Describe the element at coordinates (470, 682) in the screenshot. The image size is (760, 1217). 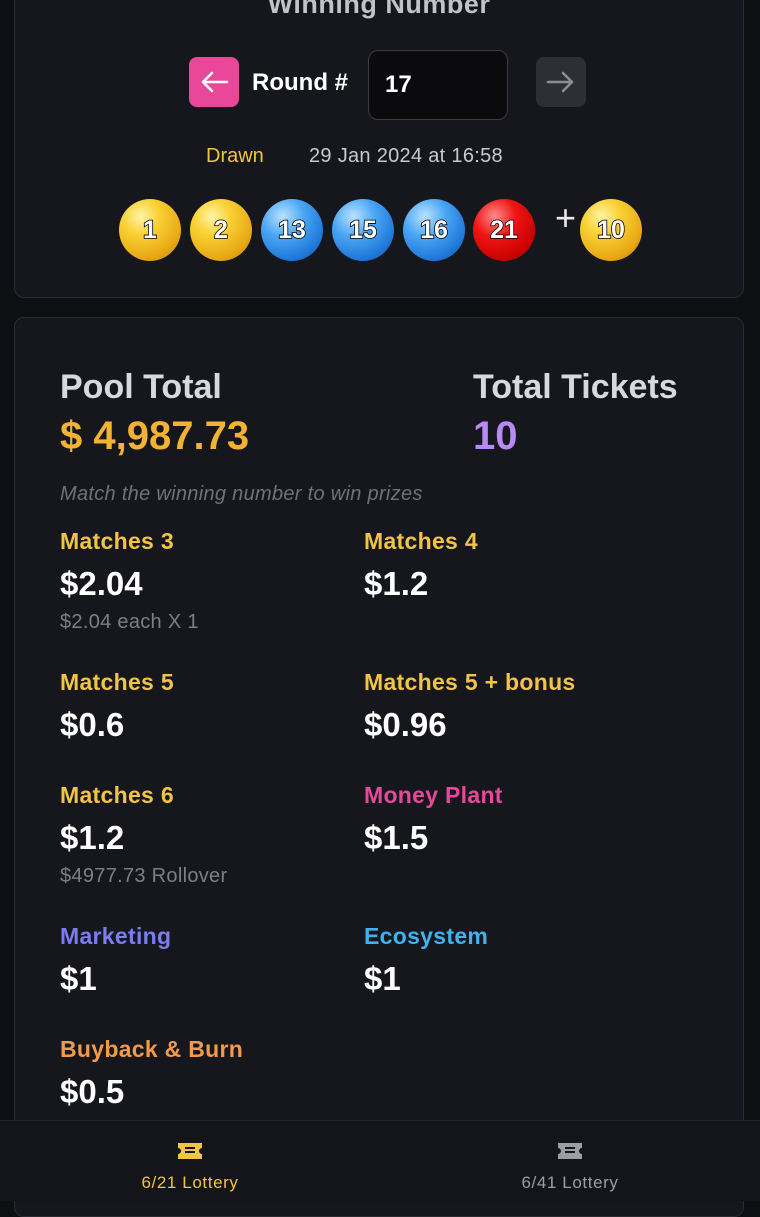
I see `prize-label: Matches 5 + bonus` at that location.